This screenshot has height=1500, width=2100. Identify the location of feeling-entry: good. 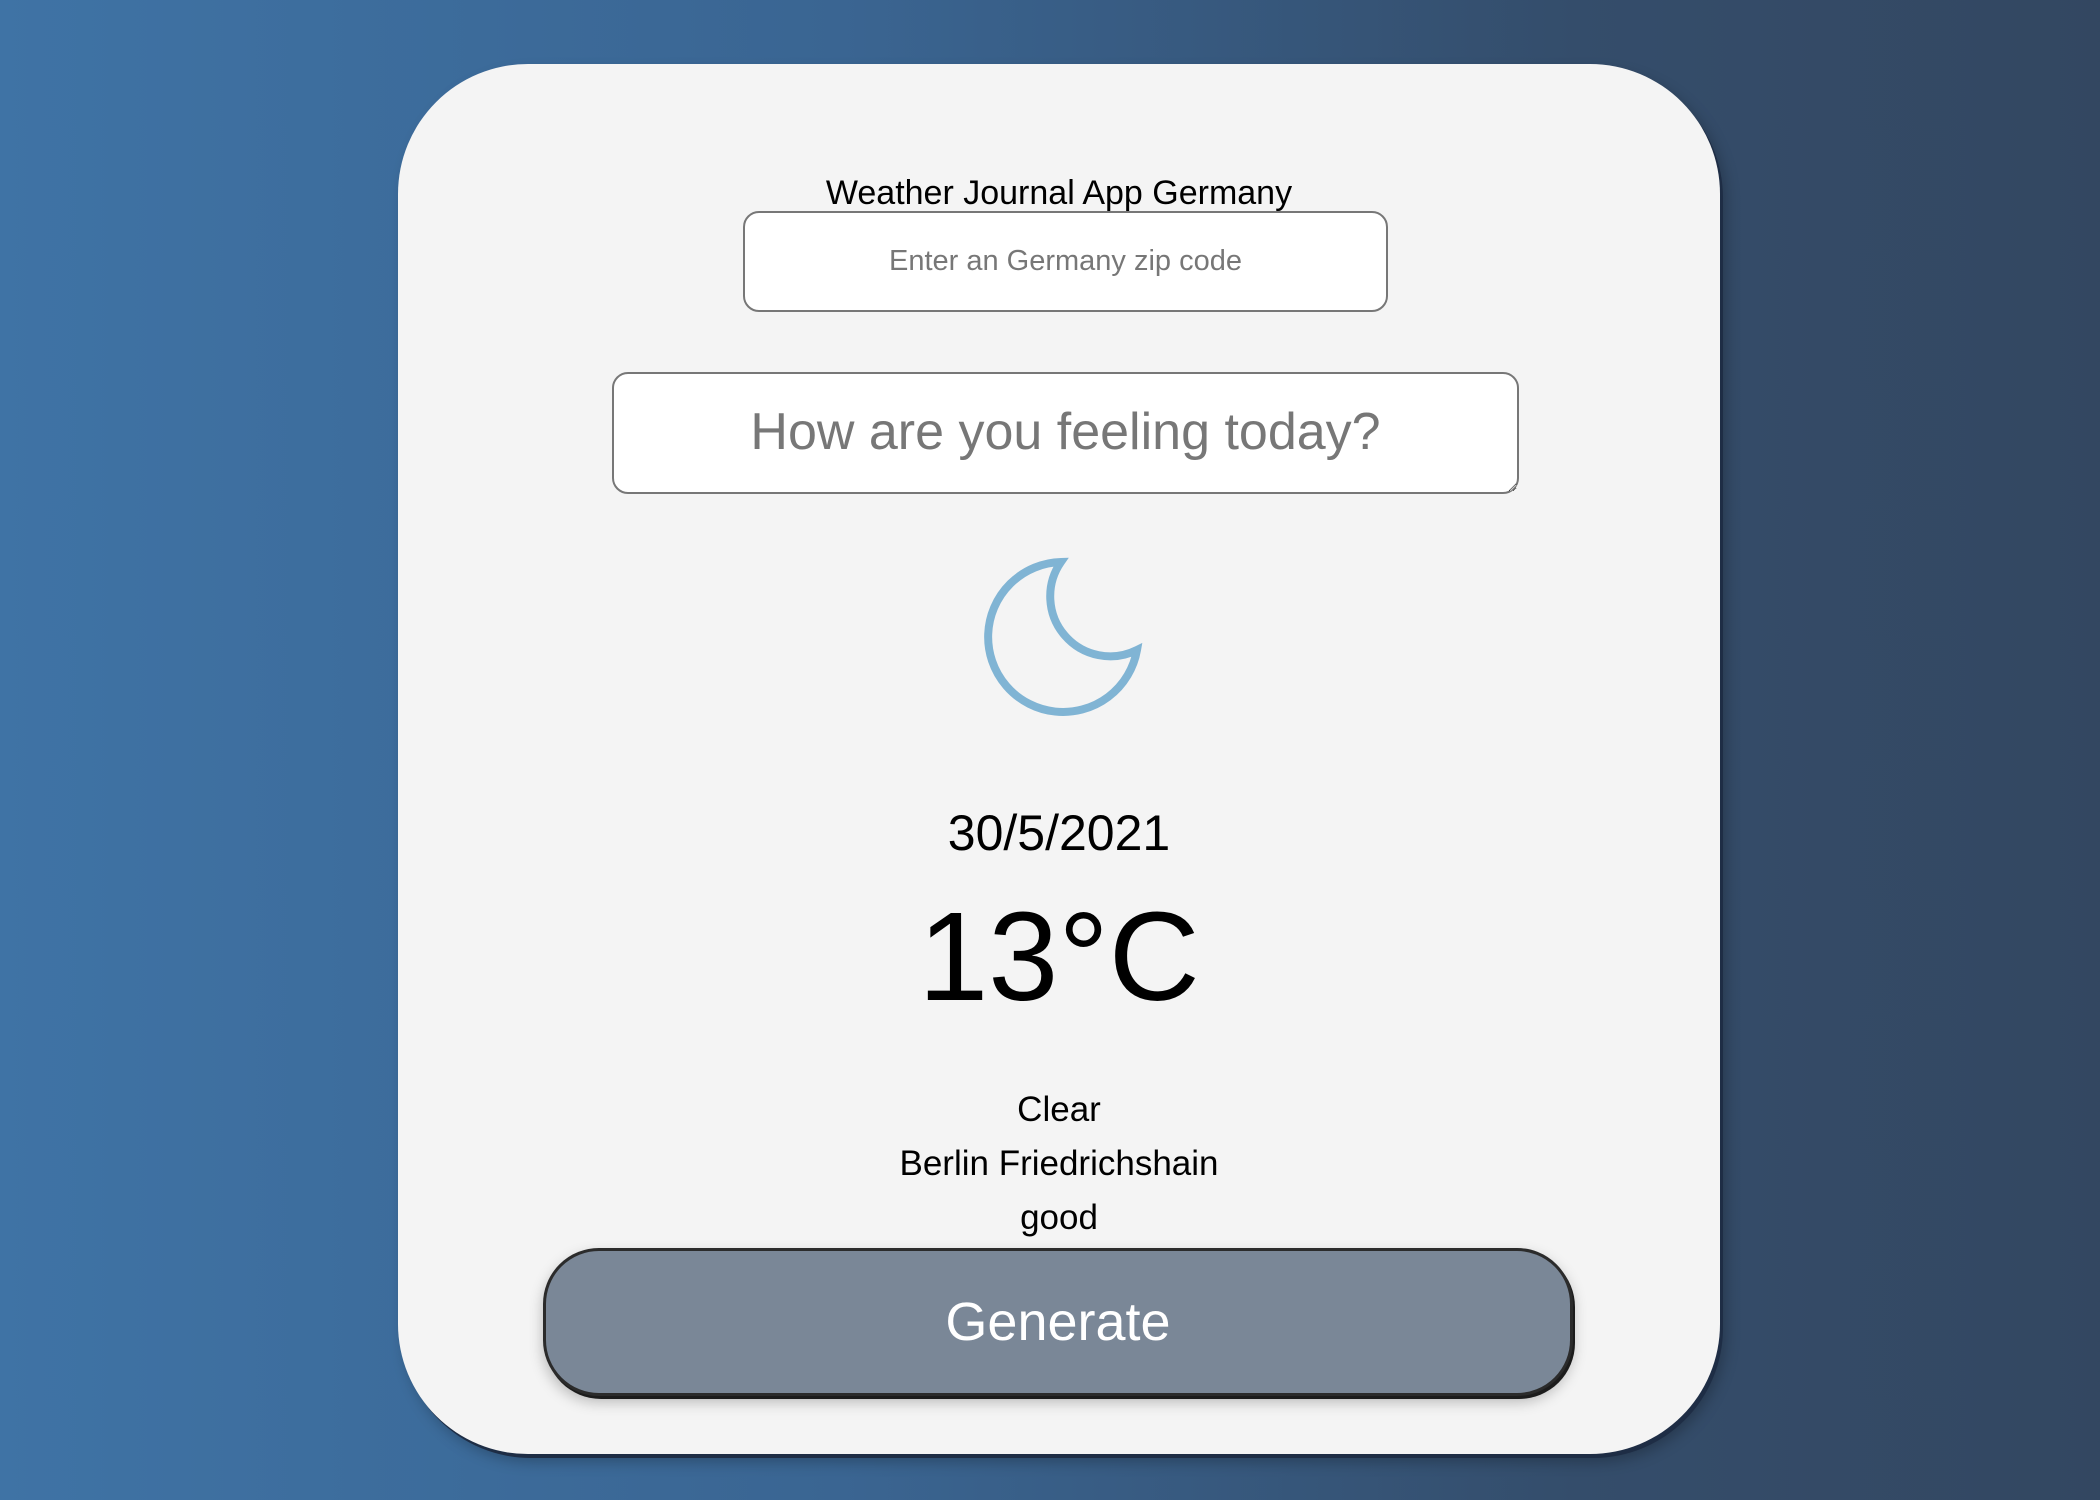
(1059, 1217).